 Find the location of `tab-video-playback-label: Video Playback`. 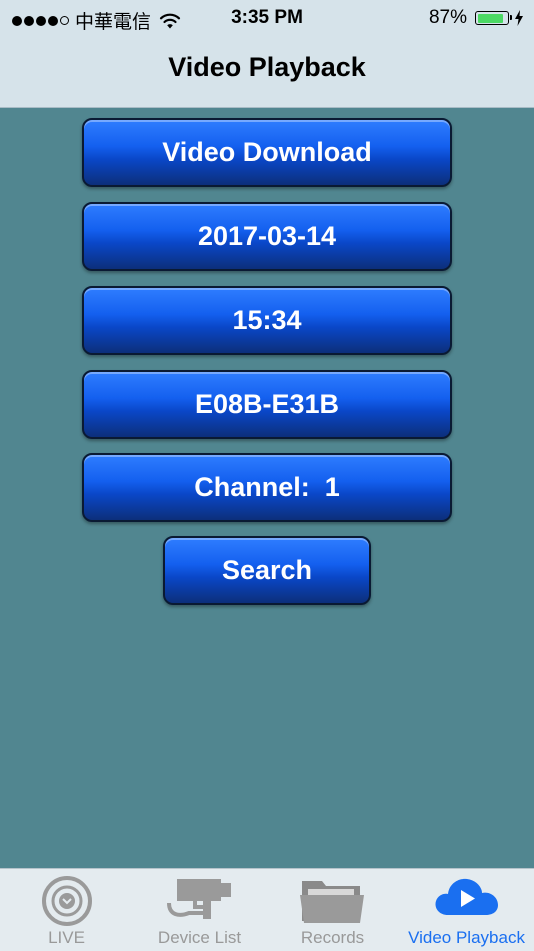

tab-video-playback-label: Video Playback is located at coordinates (466, 937).